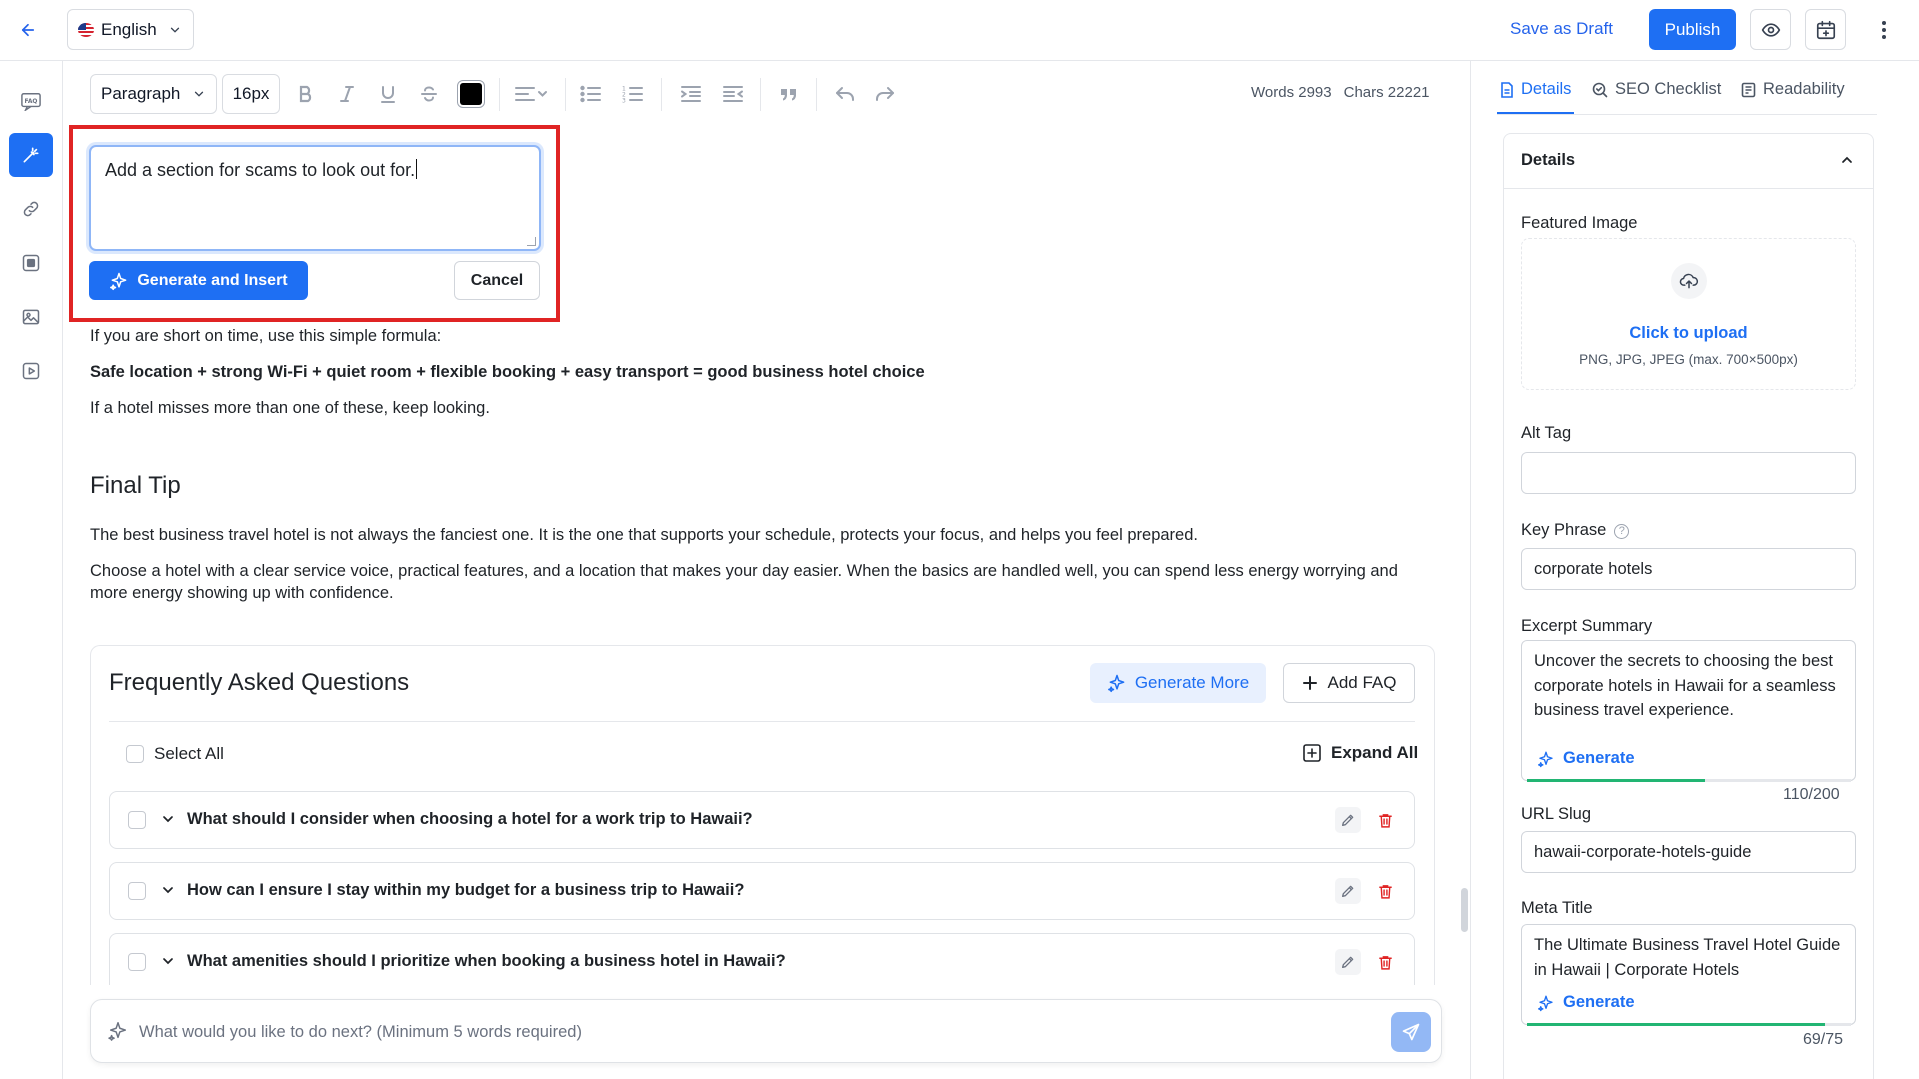 The image size is (1919, 1079). What do you see at coordinates (31, 317) in the screenshot?
I see `image-icon` at bounding box center [31, 317].